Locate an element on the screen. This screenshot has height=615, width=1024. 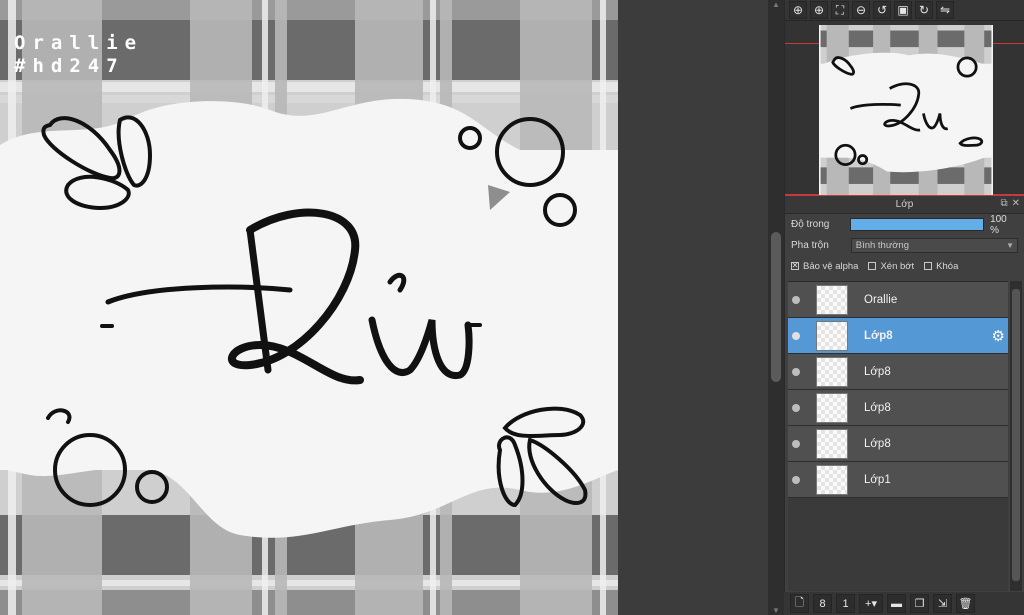
new-layer-1bit-icon: 1 is located at coordinates (845, 603).